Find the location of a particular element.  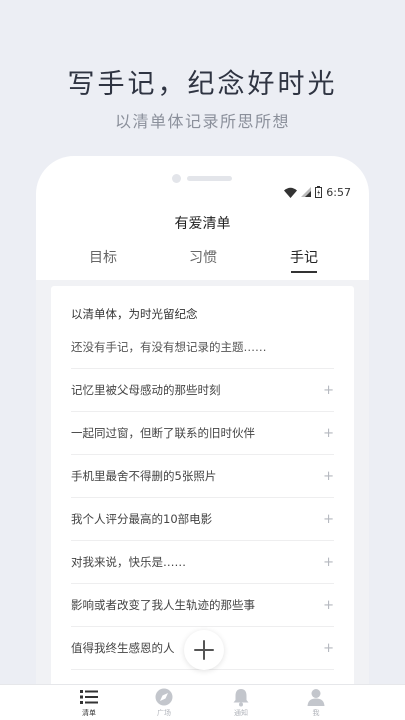

battery-icon is located at coordinates (319, 192).